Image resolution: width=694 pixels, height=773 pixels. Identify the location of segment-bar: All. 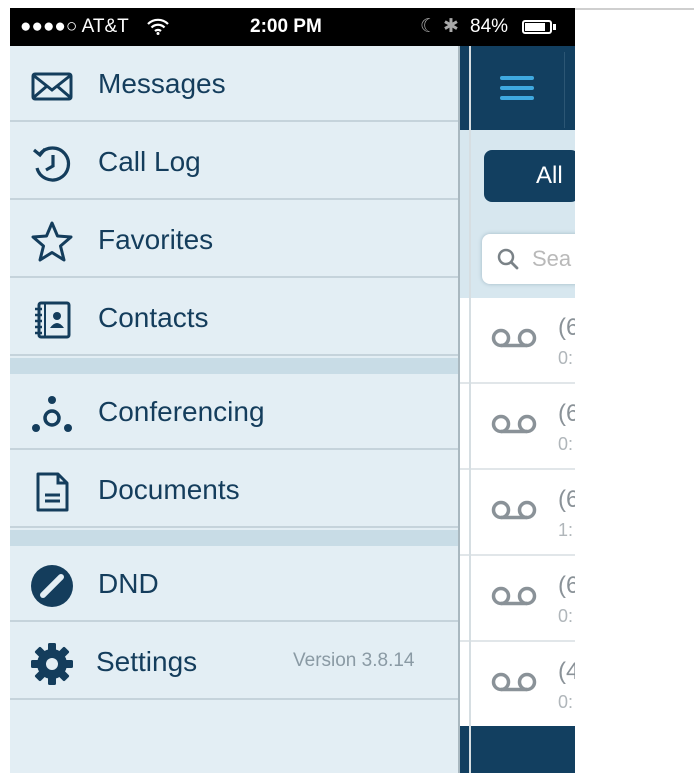
(517, 175).